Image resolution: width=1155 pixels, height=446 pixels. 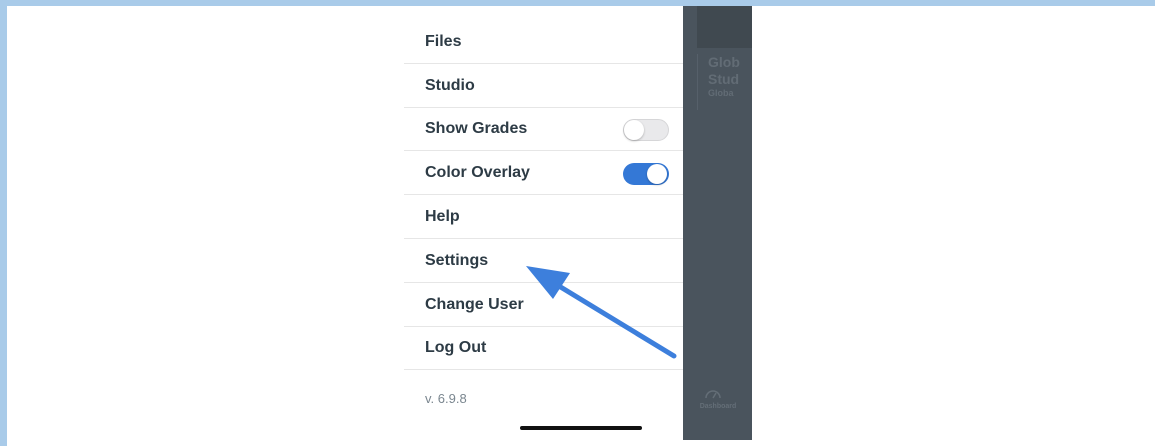 What do you see at coordinates (724, 27) in the screenshot?
I see `course-card-image` at bounding box center [724, 27].